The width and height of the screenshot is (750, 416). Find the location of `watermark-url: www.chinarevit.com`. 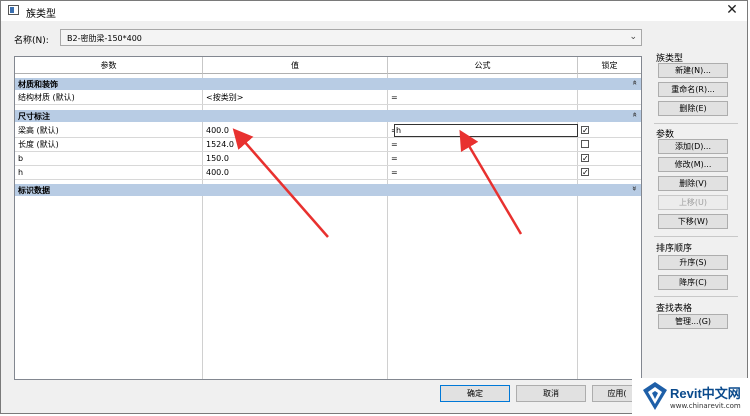

watermark-url: www.chinarevit.com is located at coordinates (705, 406).